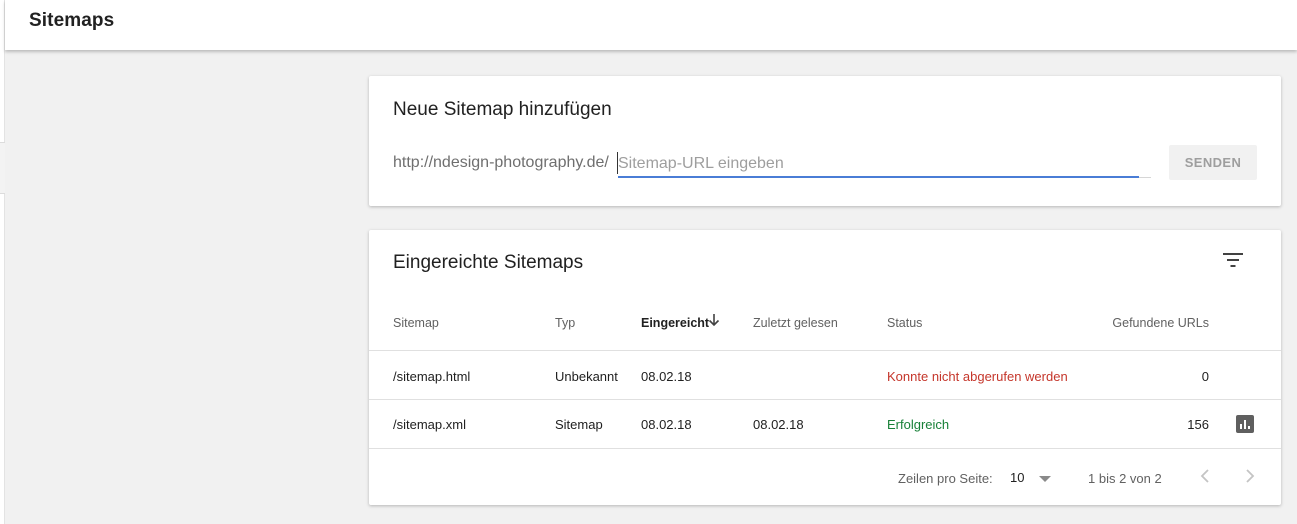 The width and height of the screenshot is (1297, 524). What do you see at coordinates (1206, 476) in the screenshot?
I see `chevron-left-icon` at bounding box center [1206, 476].